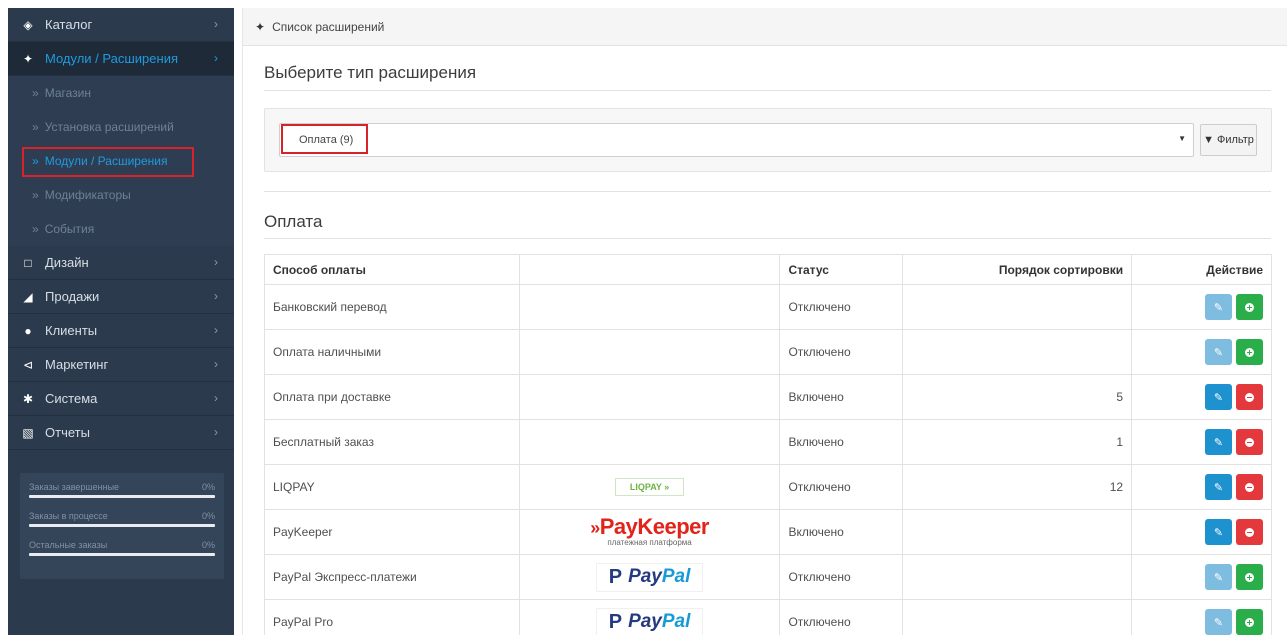 The width and height of the screenshot is (1287, 635). I want to click on filter-button: ▼ Фильтр, so click(1228, 140).